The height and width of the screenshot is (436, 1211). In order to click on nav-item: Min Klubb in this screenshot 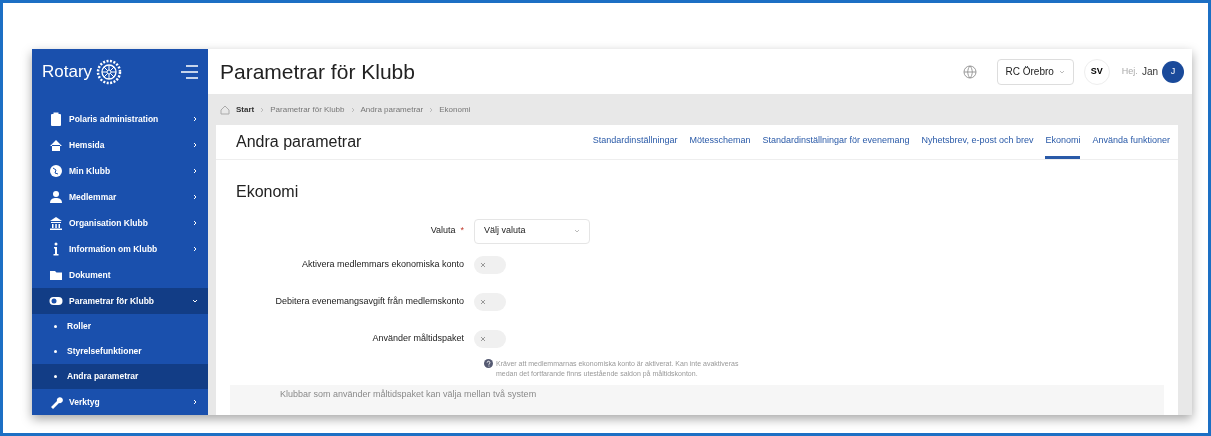, I will do `click(120, 171)`.